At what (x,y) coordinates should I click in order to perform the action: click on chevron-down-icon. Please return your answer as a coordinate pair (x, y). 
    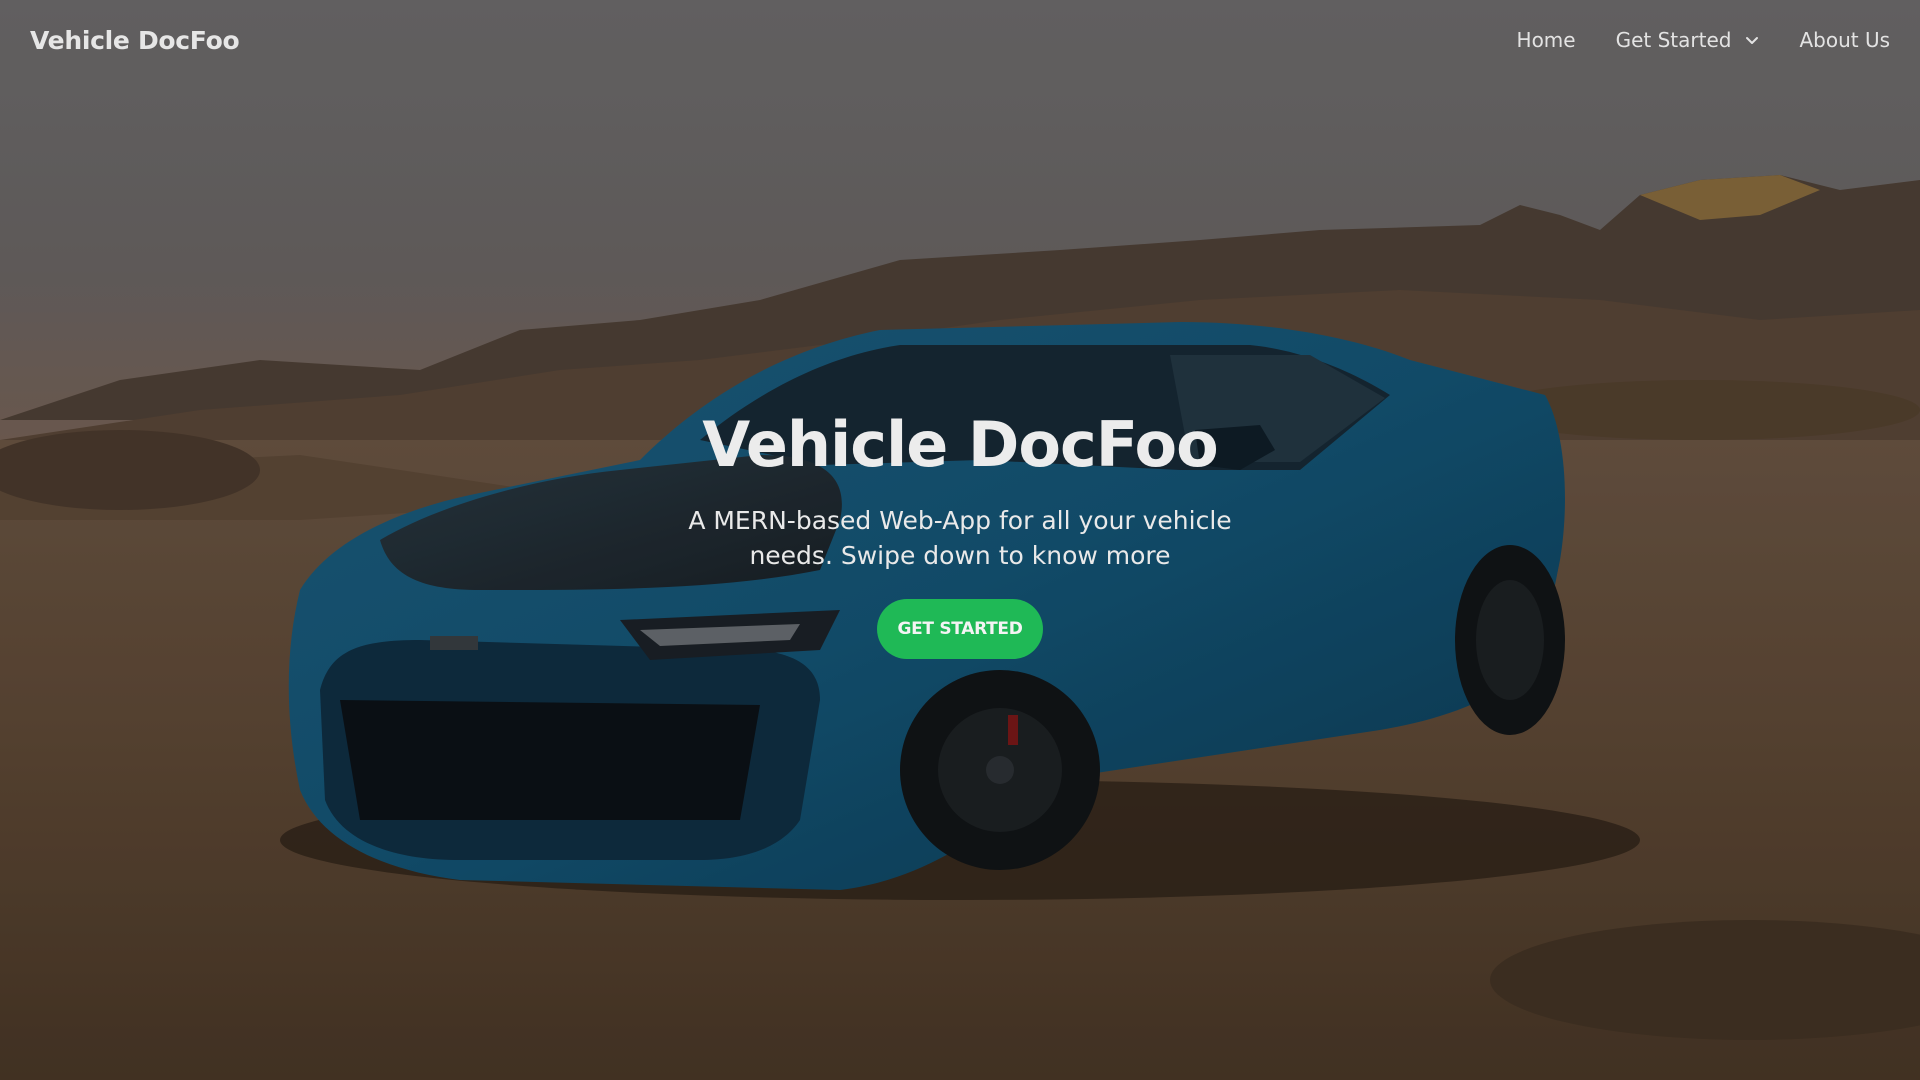
    Looking at the image, I should click on (1752, 40).